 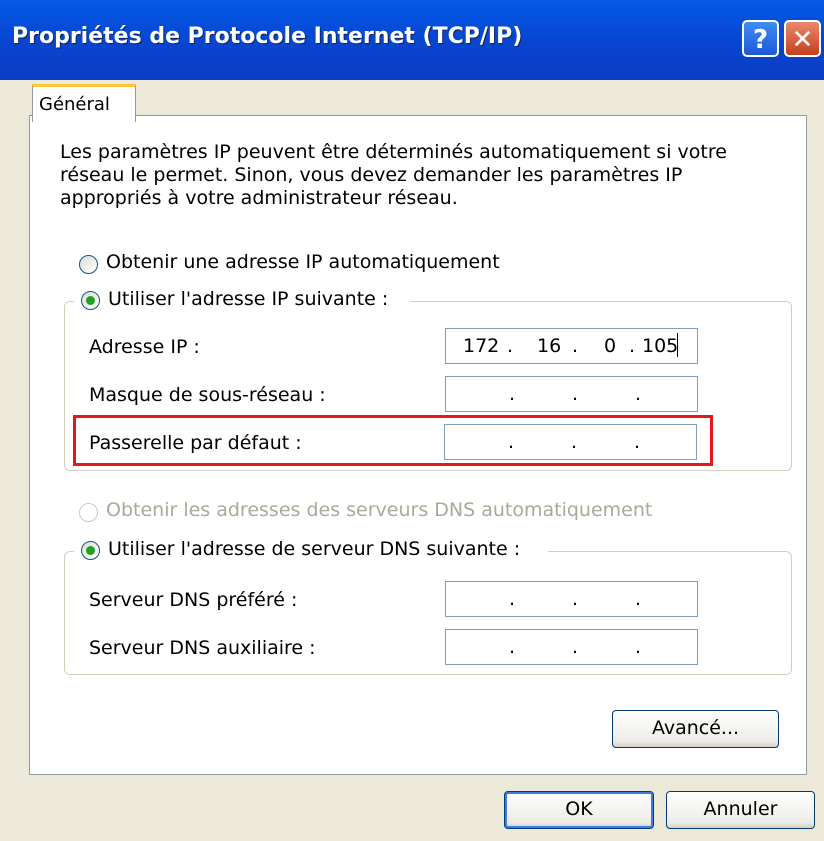 I want to click on subnet-mask-input: . . ., so click(x=571, y=394).